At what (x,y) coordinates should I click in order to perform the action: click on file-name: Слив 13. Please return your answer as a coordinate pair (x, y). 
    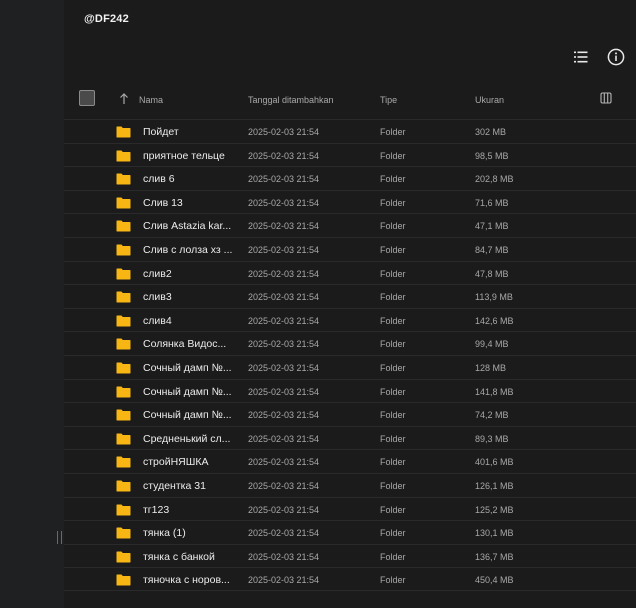
    Looking at the image, I should click on (163, 202).